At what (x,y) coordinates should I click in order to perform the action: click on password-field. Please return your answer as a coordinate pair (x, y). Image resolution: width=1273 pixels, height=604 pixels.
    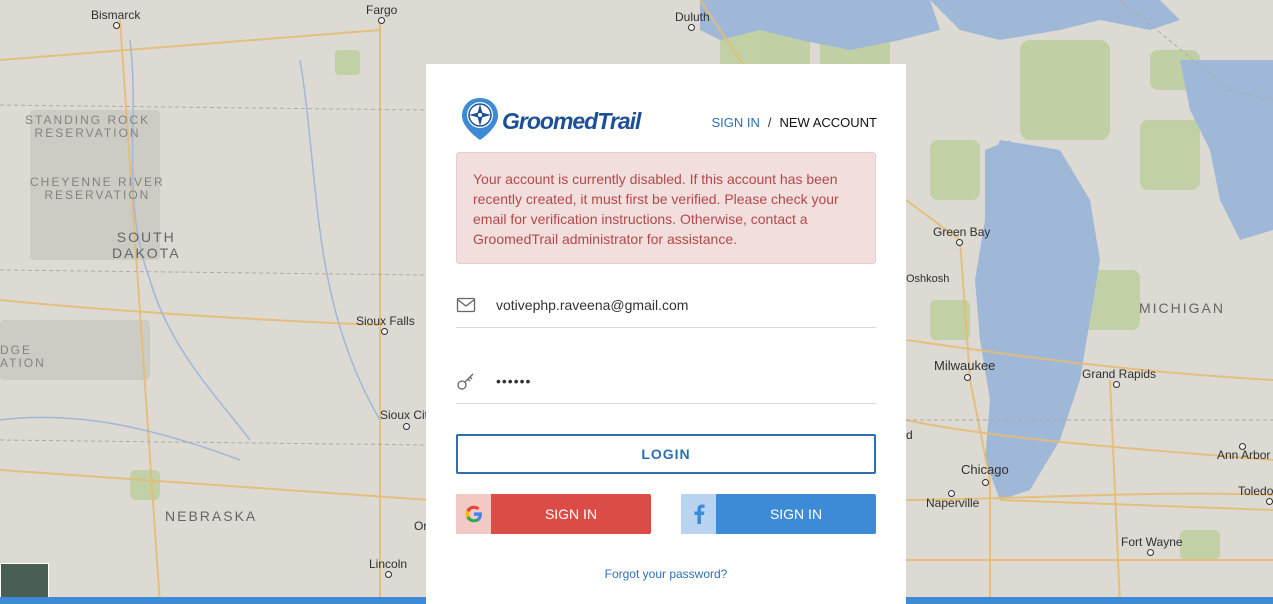
    Looking at the image, I should click on (666, 383).